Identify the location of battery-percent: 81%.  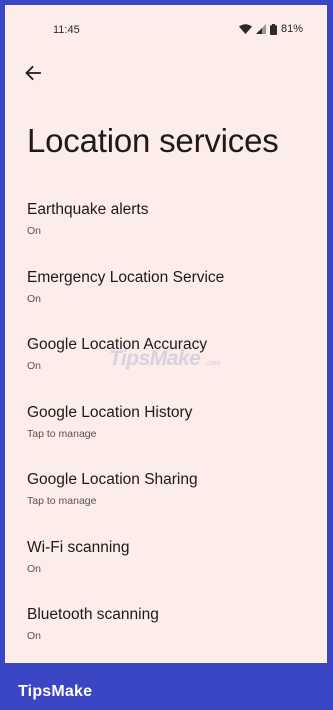
(291, 29).